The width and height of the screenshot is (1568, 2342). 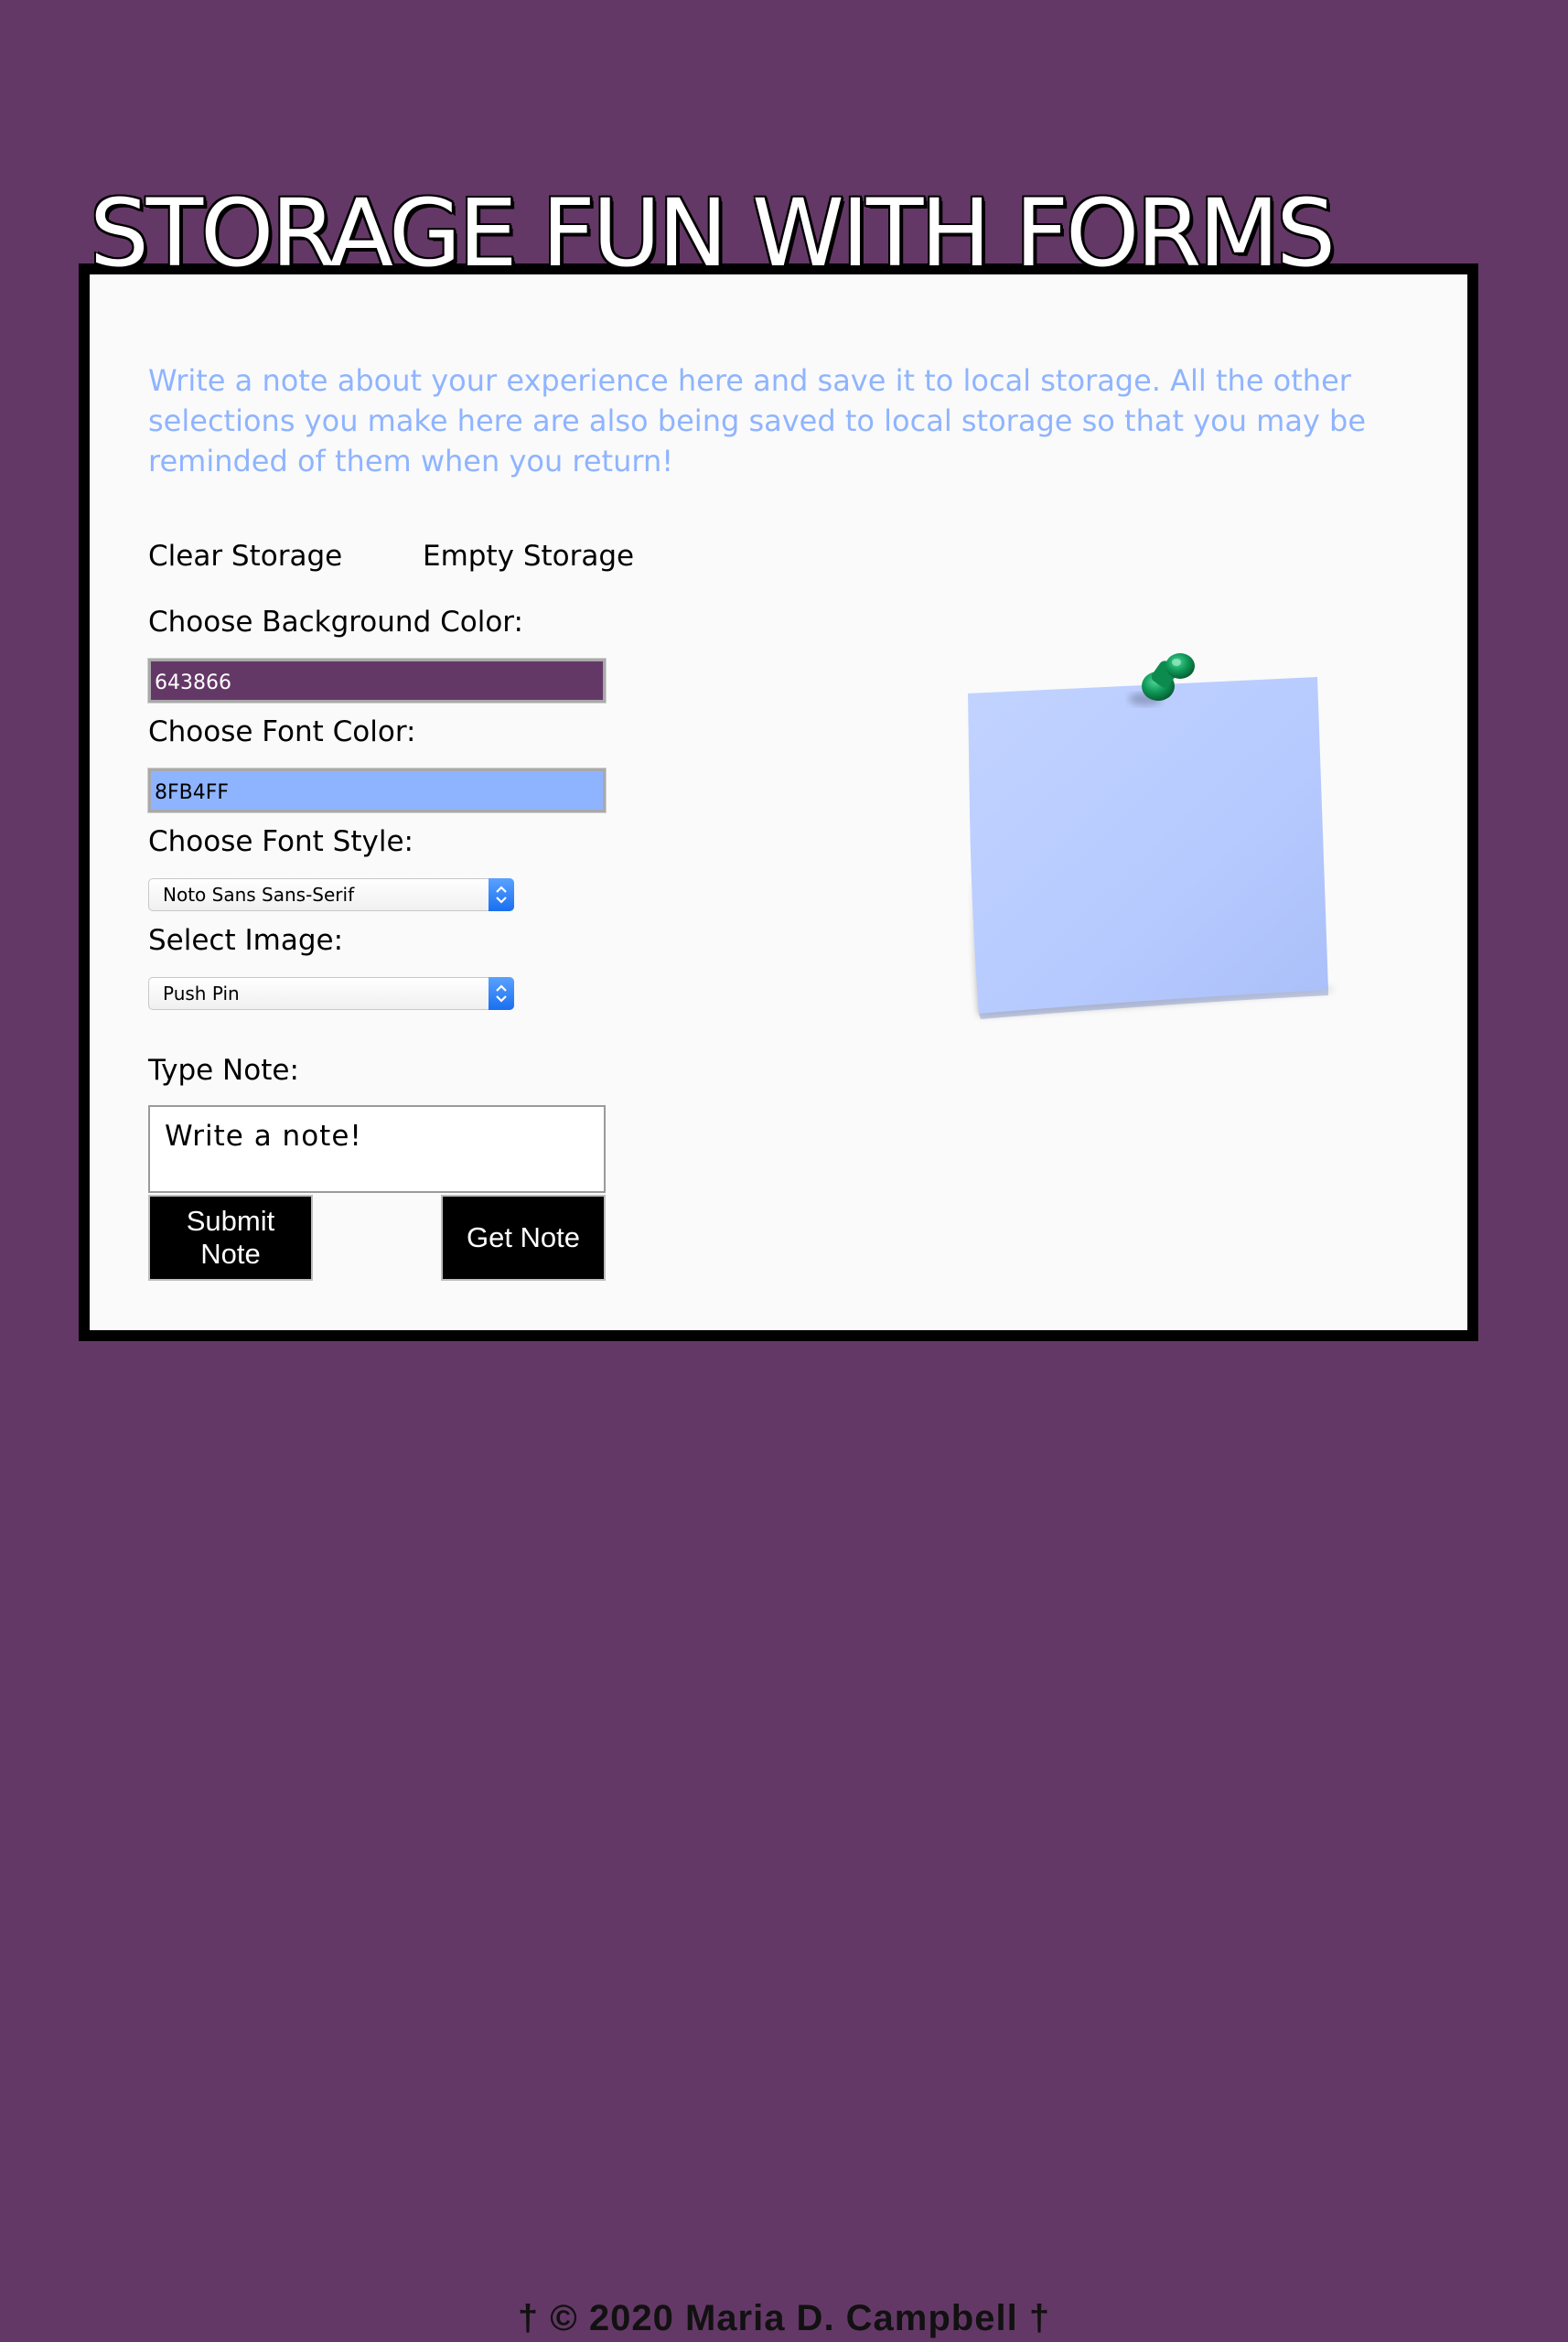 What do you see at coordinates (713, 233) in the screenshot?
I see `page-title: STORAGE FUN WITH FORMS` at bounding box center [713, 233].